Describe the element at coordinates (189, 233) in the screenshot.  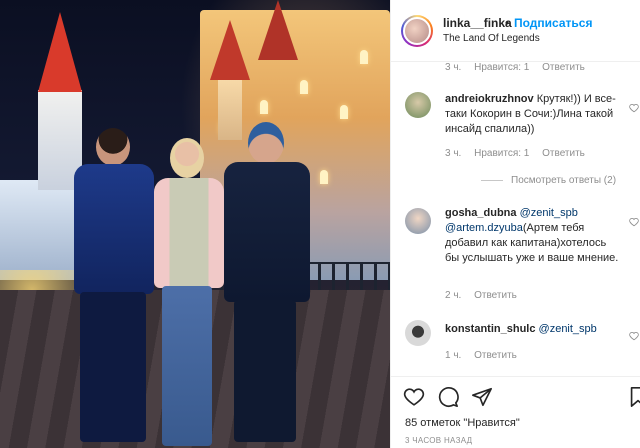
I see `person-top` at that location.